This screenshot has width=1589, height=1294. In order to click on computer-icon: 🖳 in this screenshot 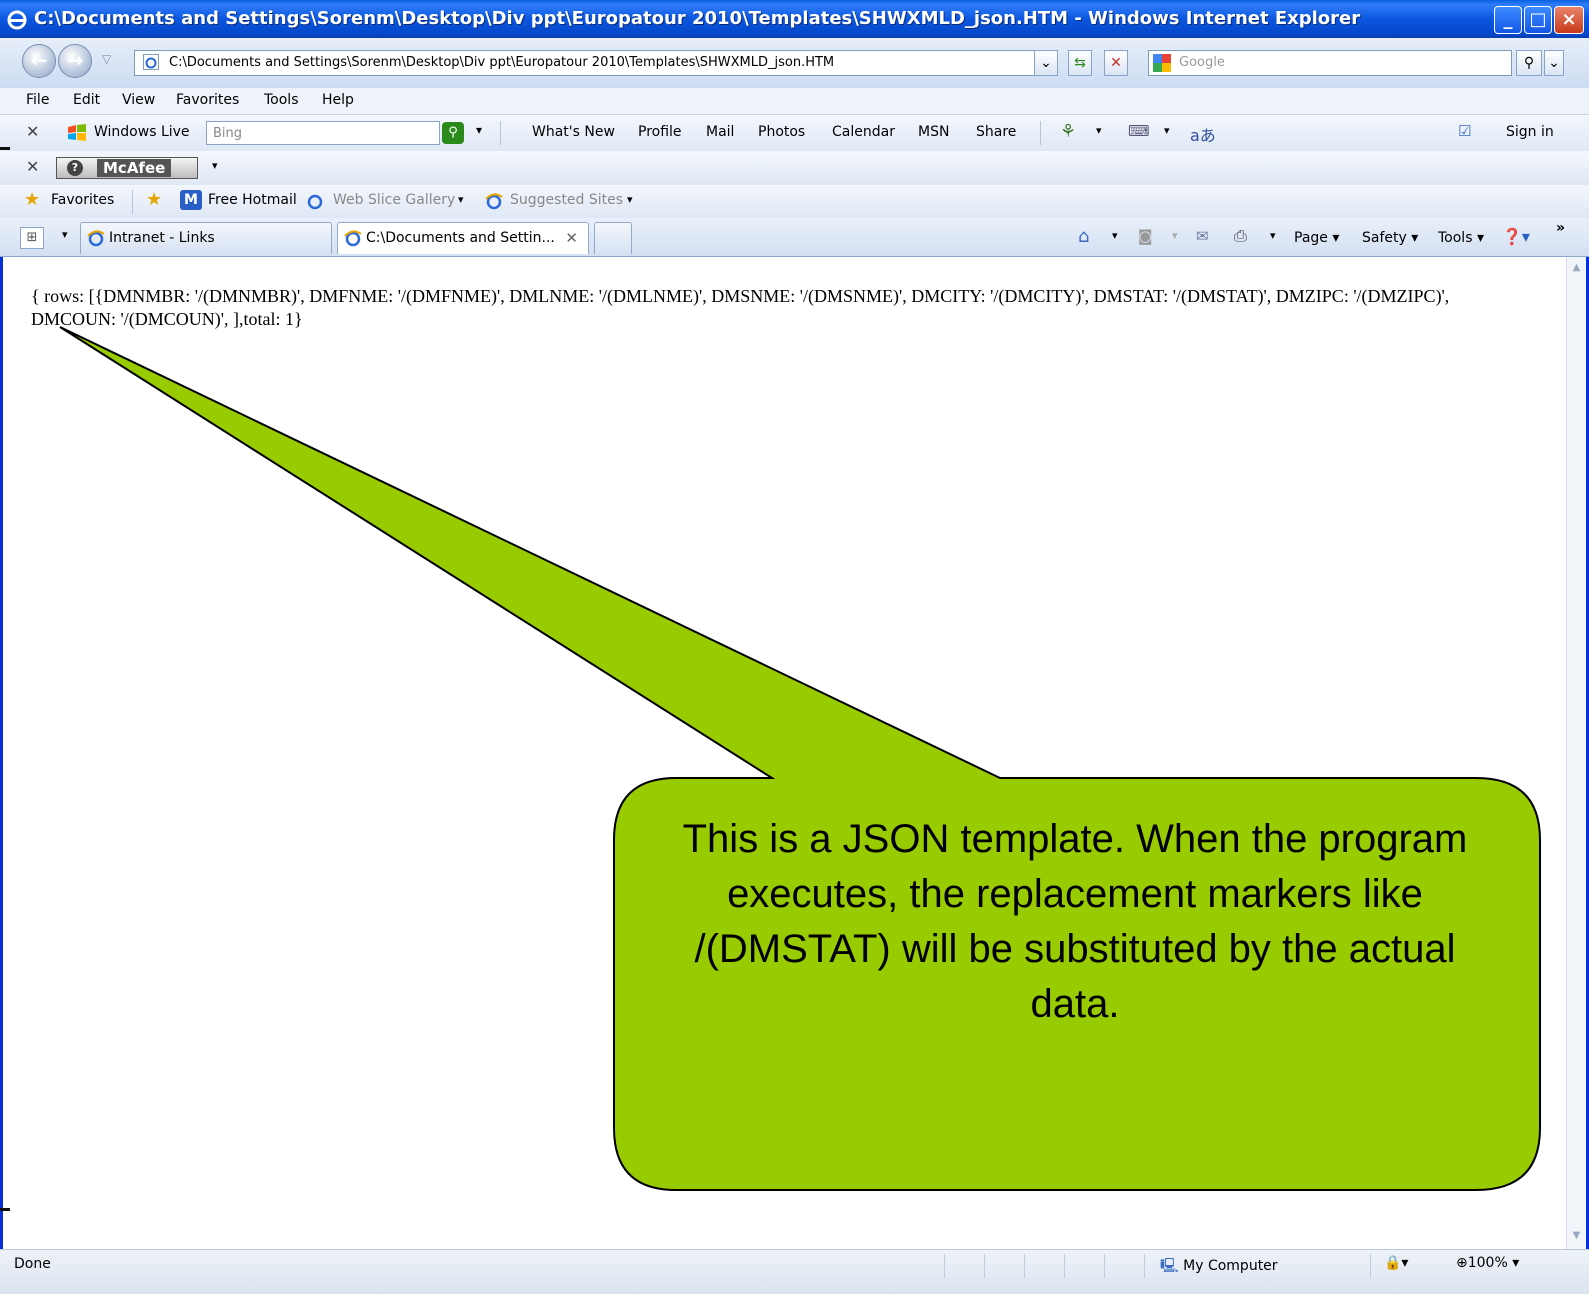, I will do `click(1169, 1266)`.